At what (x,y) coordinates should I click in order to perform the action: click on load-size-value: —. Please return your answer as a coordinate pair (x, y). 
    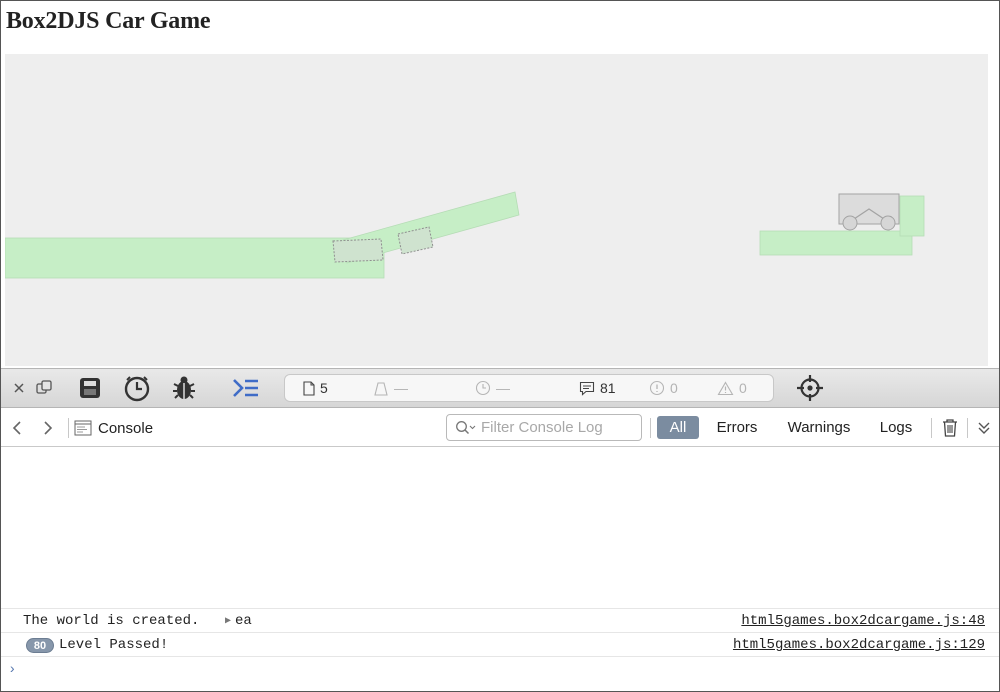
    Looking at the image, I should click on (401, 388).